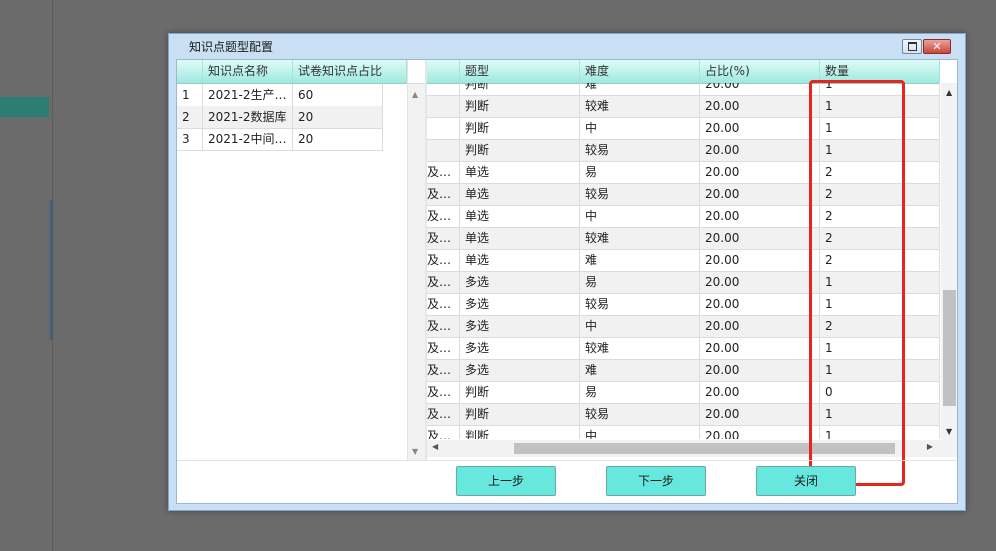  I want to click on question-grid-hscrollbar: ◀ ▶, so click(684, 448).